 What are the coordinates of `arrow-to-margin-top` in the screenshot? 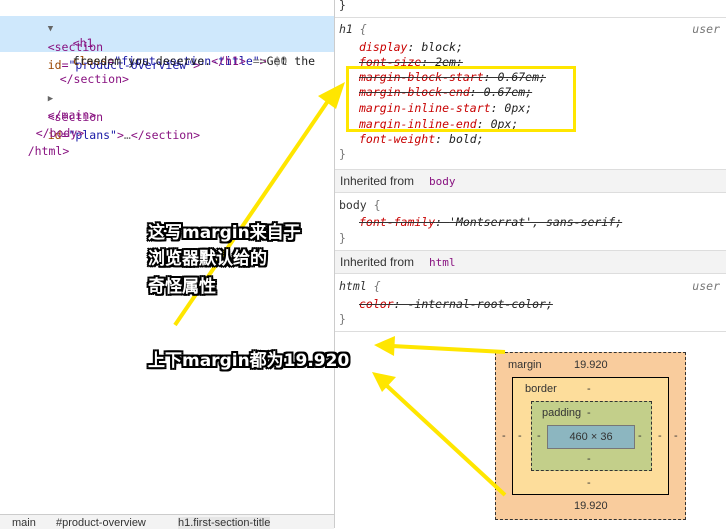 It's located at (448, 349).